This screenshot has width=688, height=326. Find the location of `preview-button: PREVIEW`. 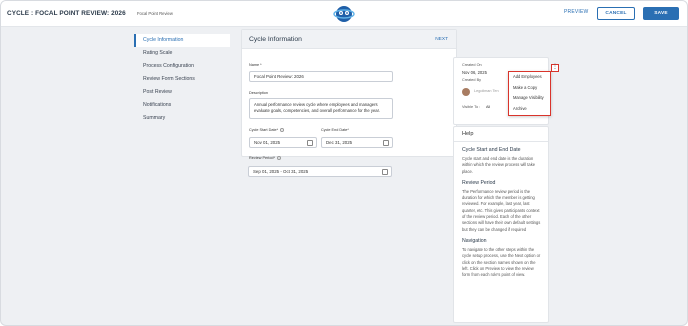

preview-button: PREVIEW is located at coordinates (576, 12).